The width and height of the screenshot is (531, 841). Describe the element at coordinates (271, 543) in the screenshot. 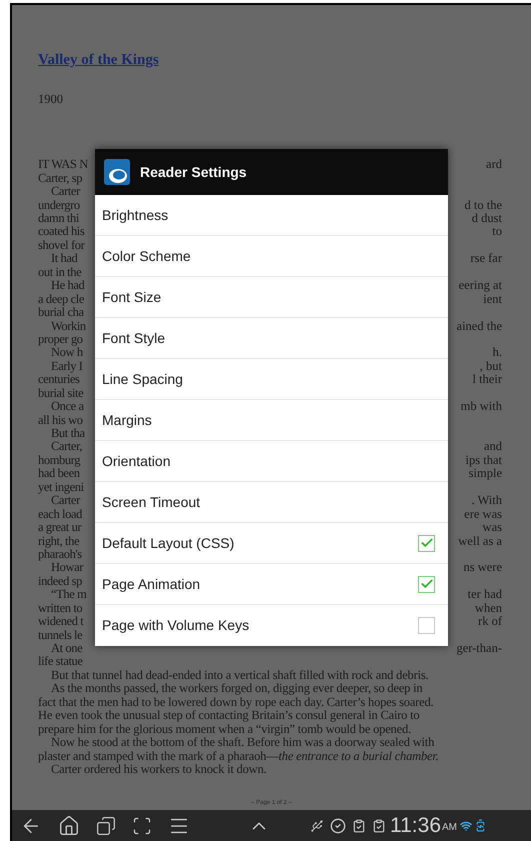

I see `settings-item: Default Layout (CSS)` at that location.